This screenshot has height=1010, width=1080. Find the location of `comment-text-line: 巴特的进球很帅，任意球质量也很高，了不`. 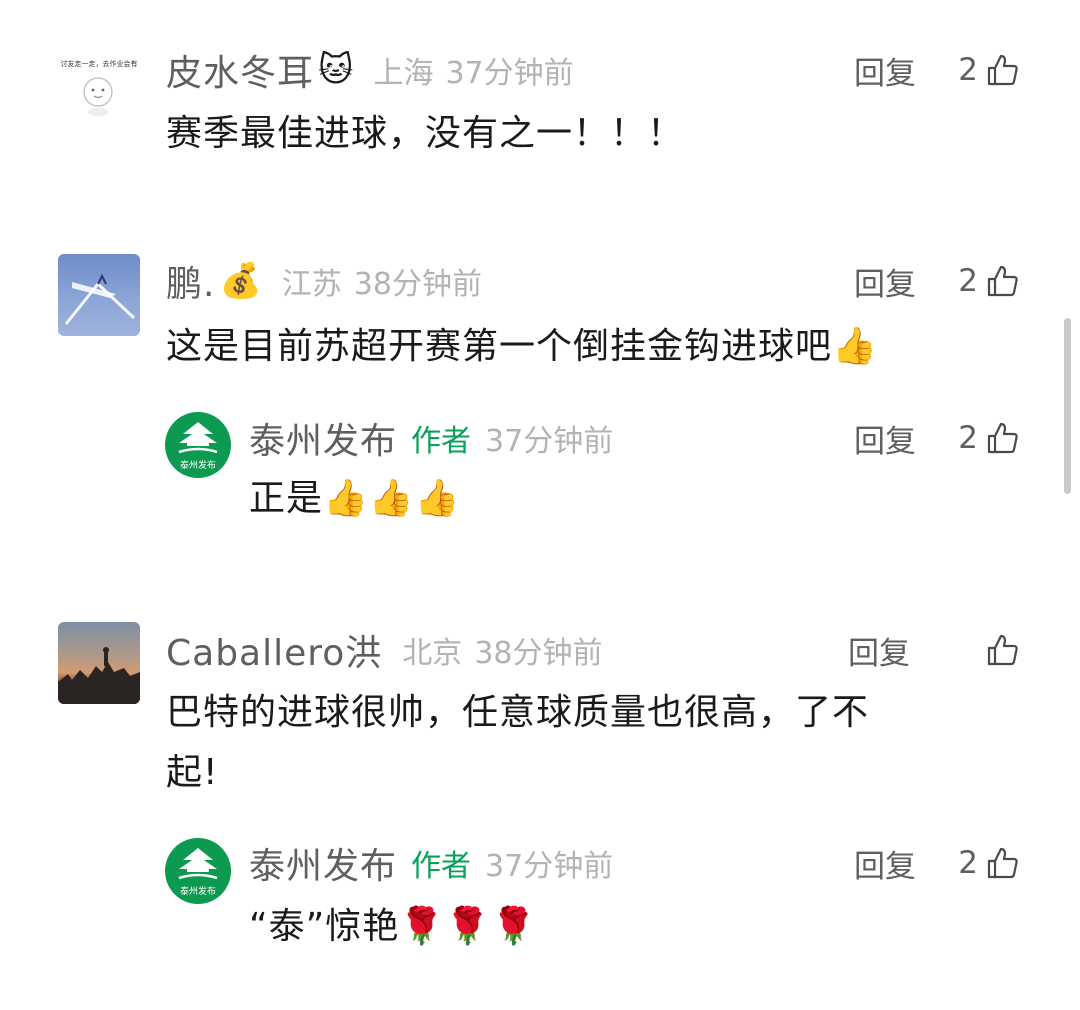

comment-text-line: 巴特的进球很帅，任意球质量也很高，了不 is located at coordinates (518, 712).